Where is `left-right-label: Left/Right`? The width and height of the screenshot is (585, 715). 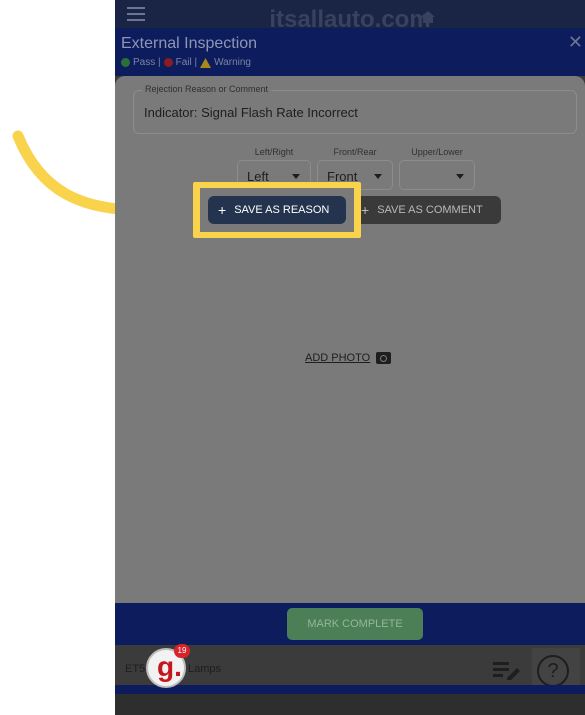
left-right-label: Left/Right is located at coordinates (274, 152).